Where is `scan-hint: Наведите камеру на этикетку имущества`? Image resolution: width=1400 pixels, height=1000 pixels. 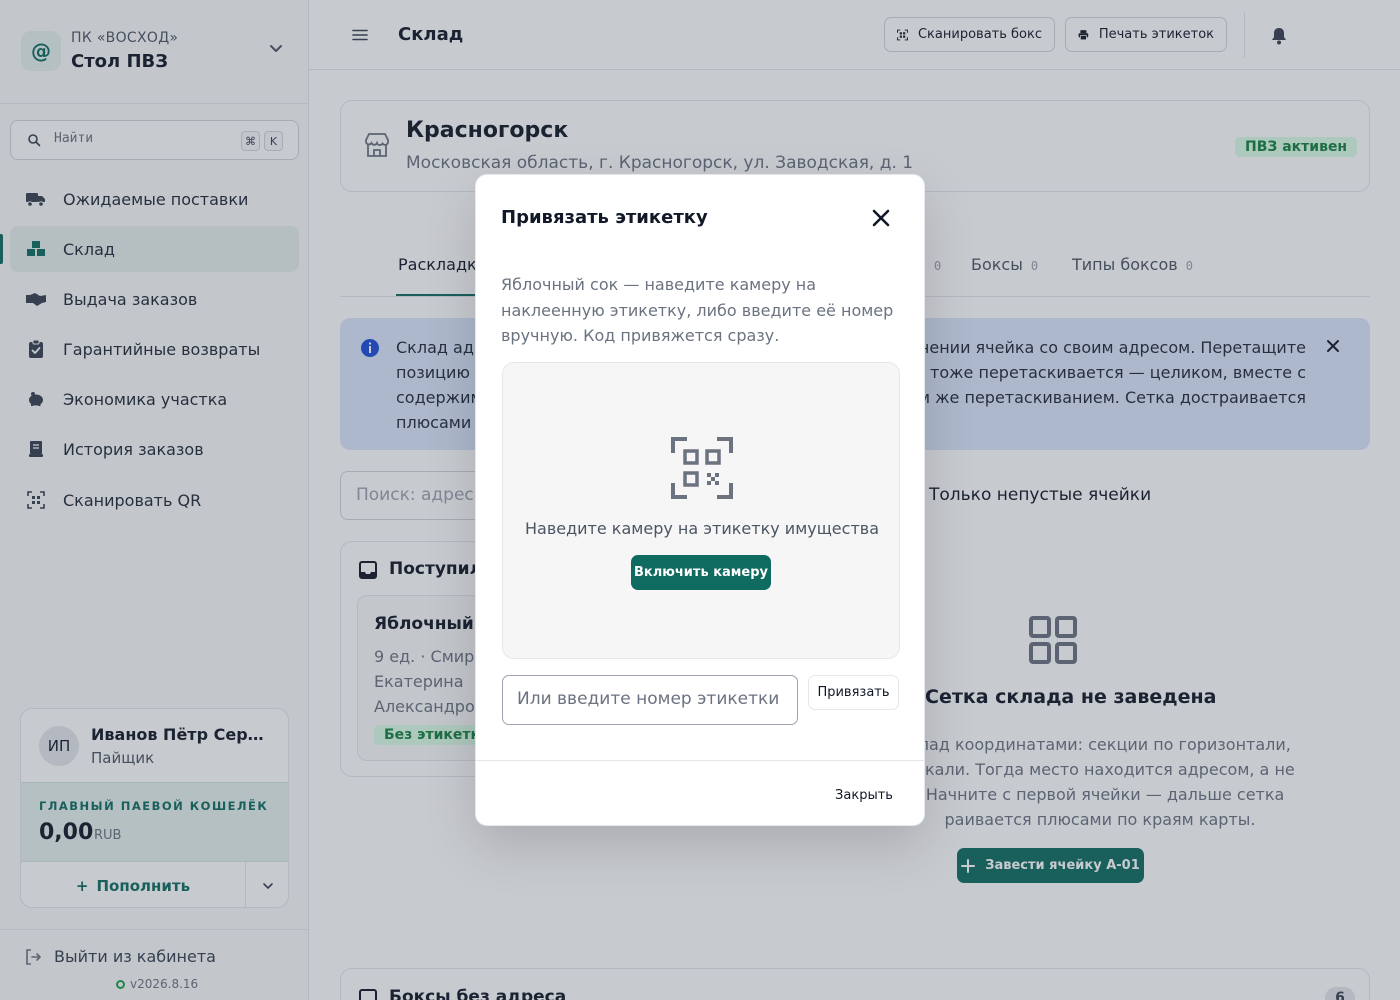
scan-hint: Наведите камеру на этикетку имущества is located at coordinates (701, 528).